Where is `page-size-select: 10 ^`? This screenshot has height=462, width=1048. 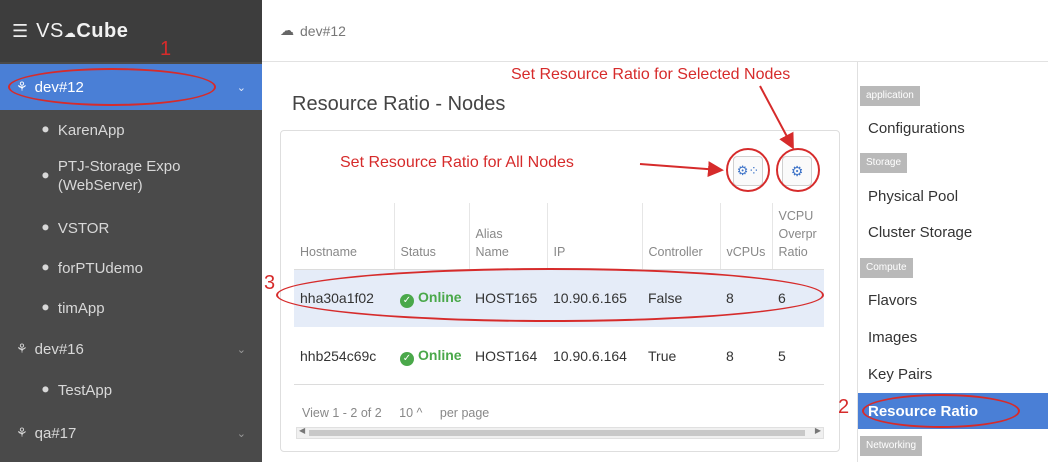 page-size-select: 10 ^ is located at coordinates (410, 413).